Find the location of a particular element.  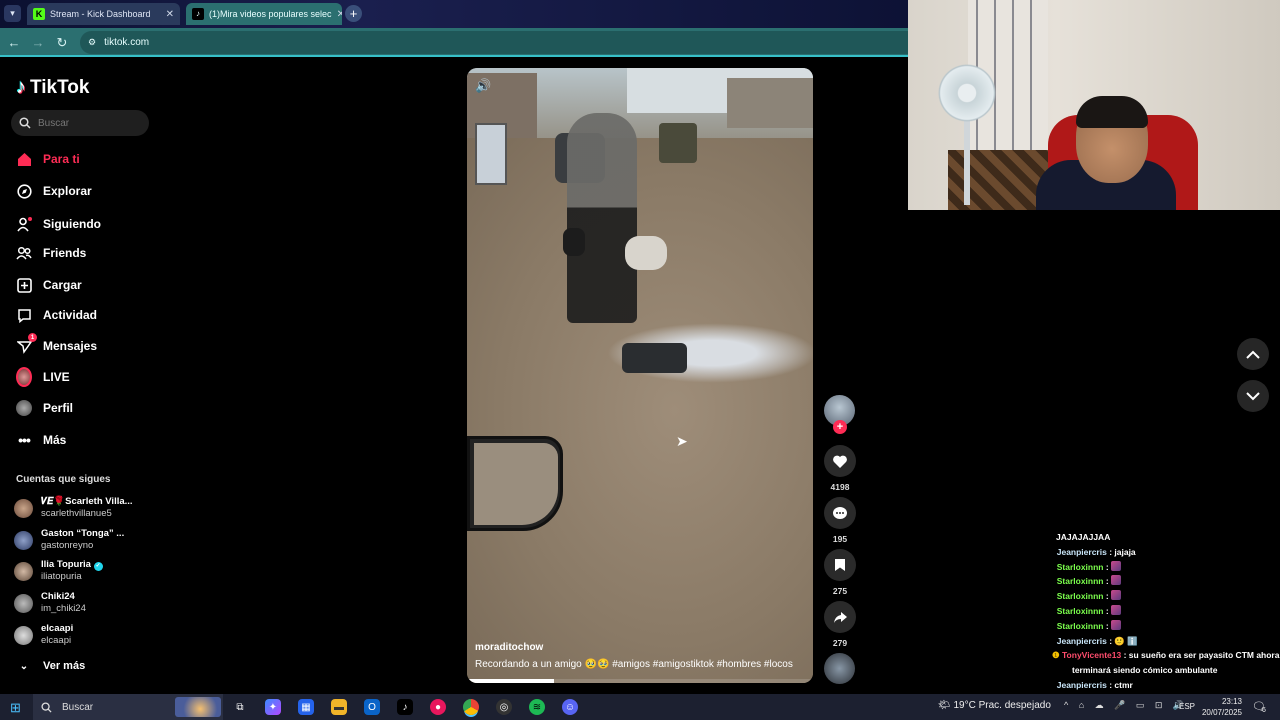

taskbar-weather: 🌤 19°C Prac. despejado is located at coordinates (994, 705).